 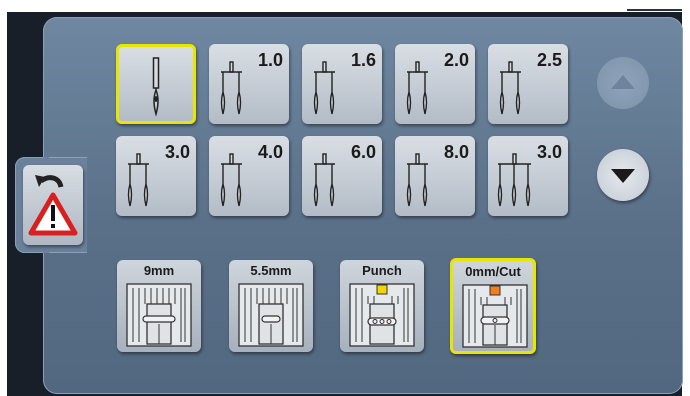 I want to click on needle-button-twin-4-0: 4.0, so click(x=249, y=176).